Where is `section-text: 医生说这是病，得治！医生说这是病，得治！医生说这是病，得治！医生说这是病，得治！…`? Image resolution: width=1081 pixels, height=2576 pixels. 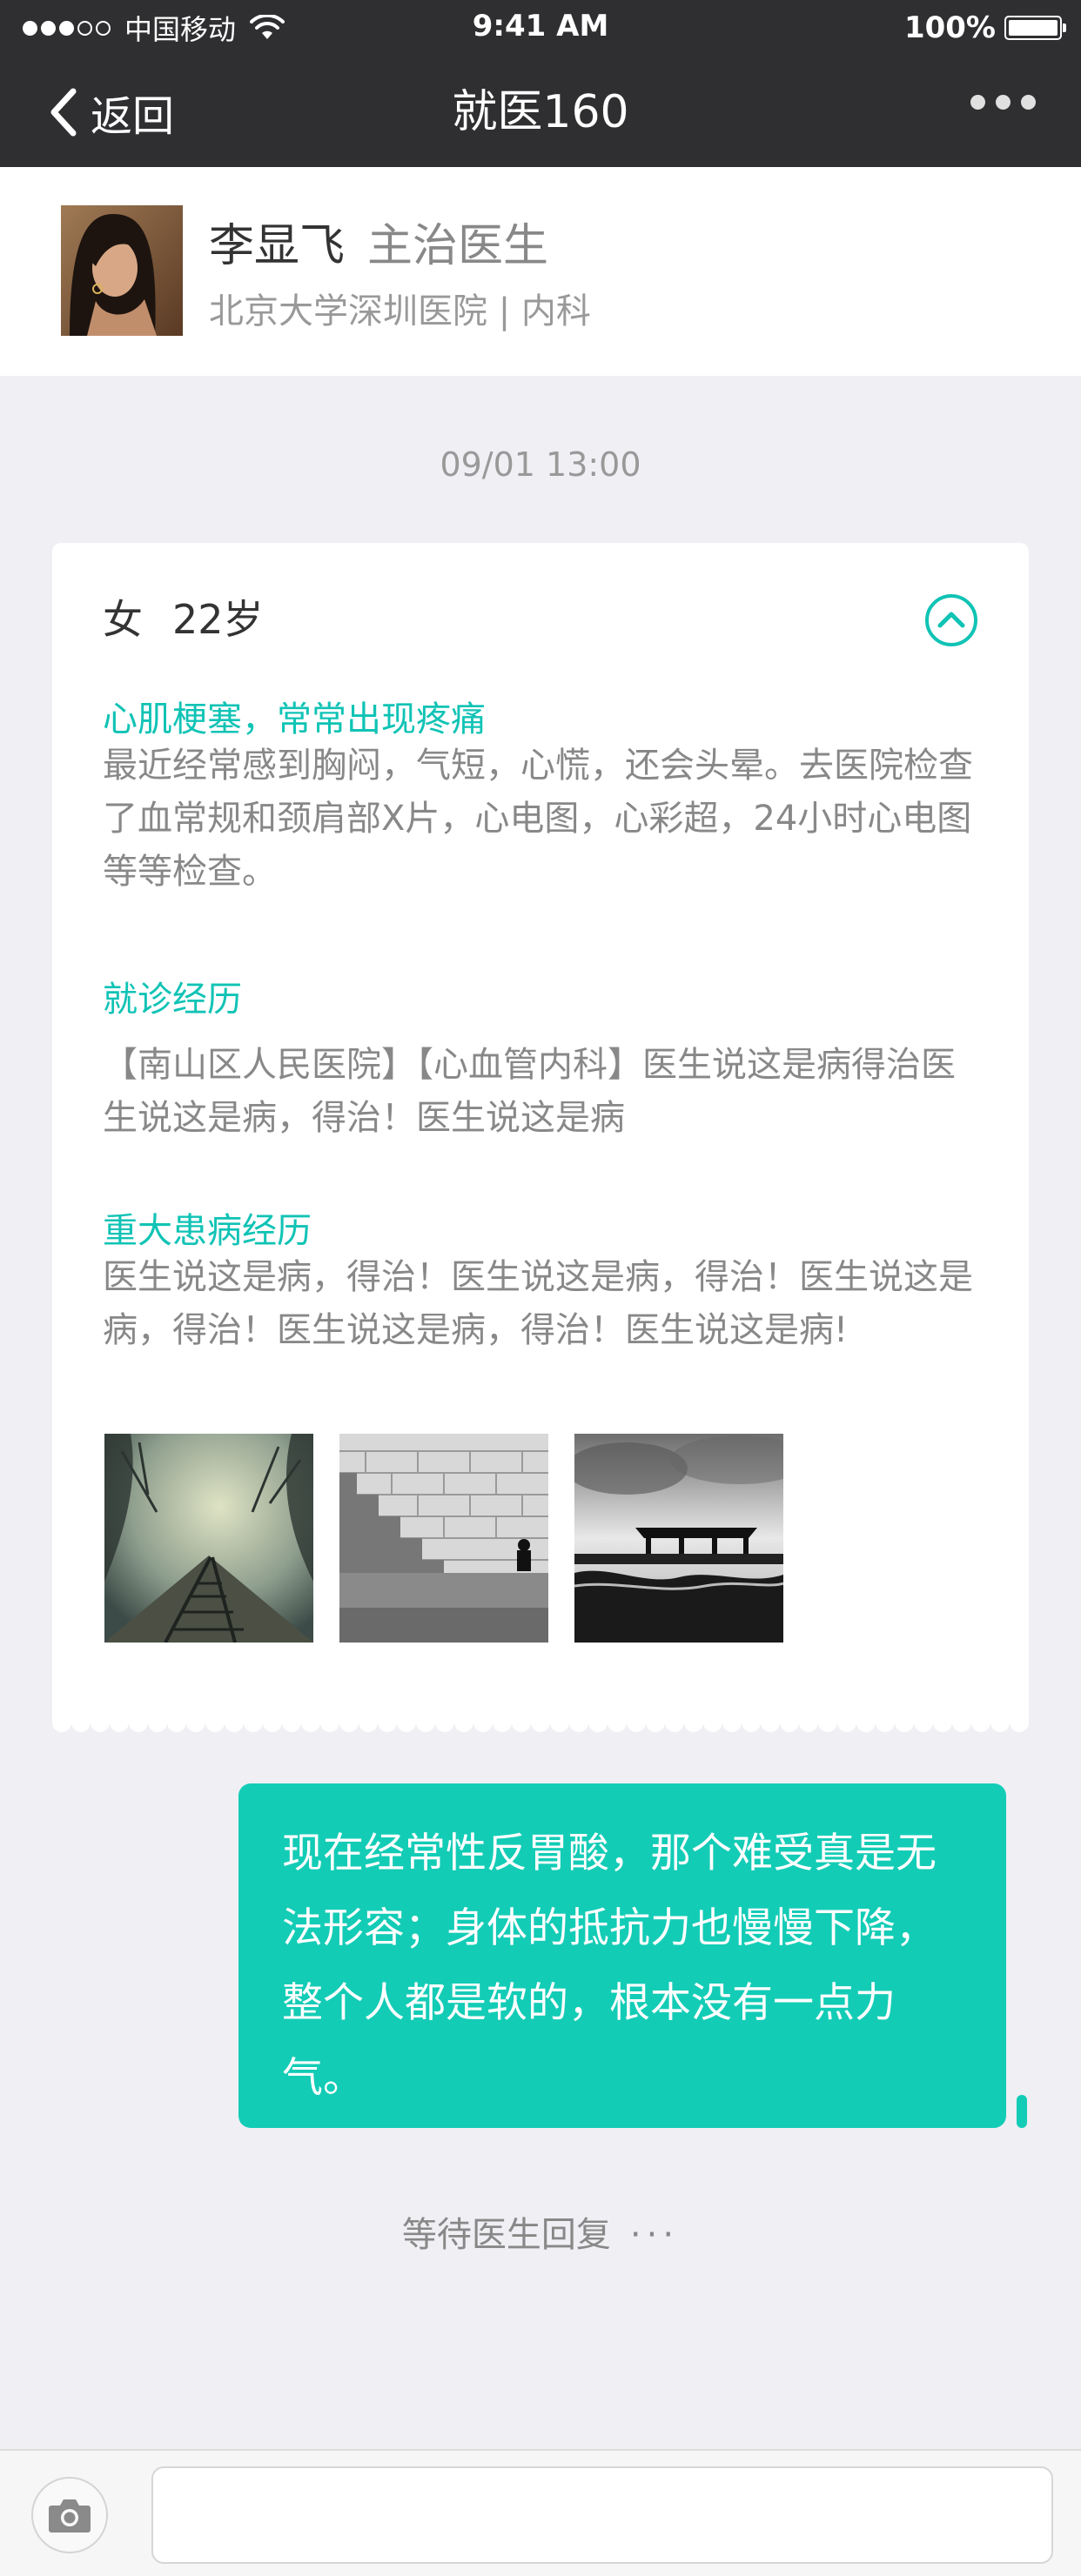 section-text: 医生说这是病，得治！医生说这是病，得治！医生说这是病，得治！医生说这是病，得治！… is located at coordinates (538, 1303).